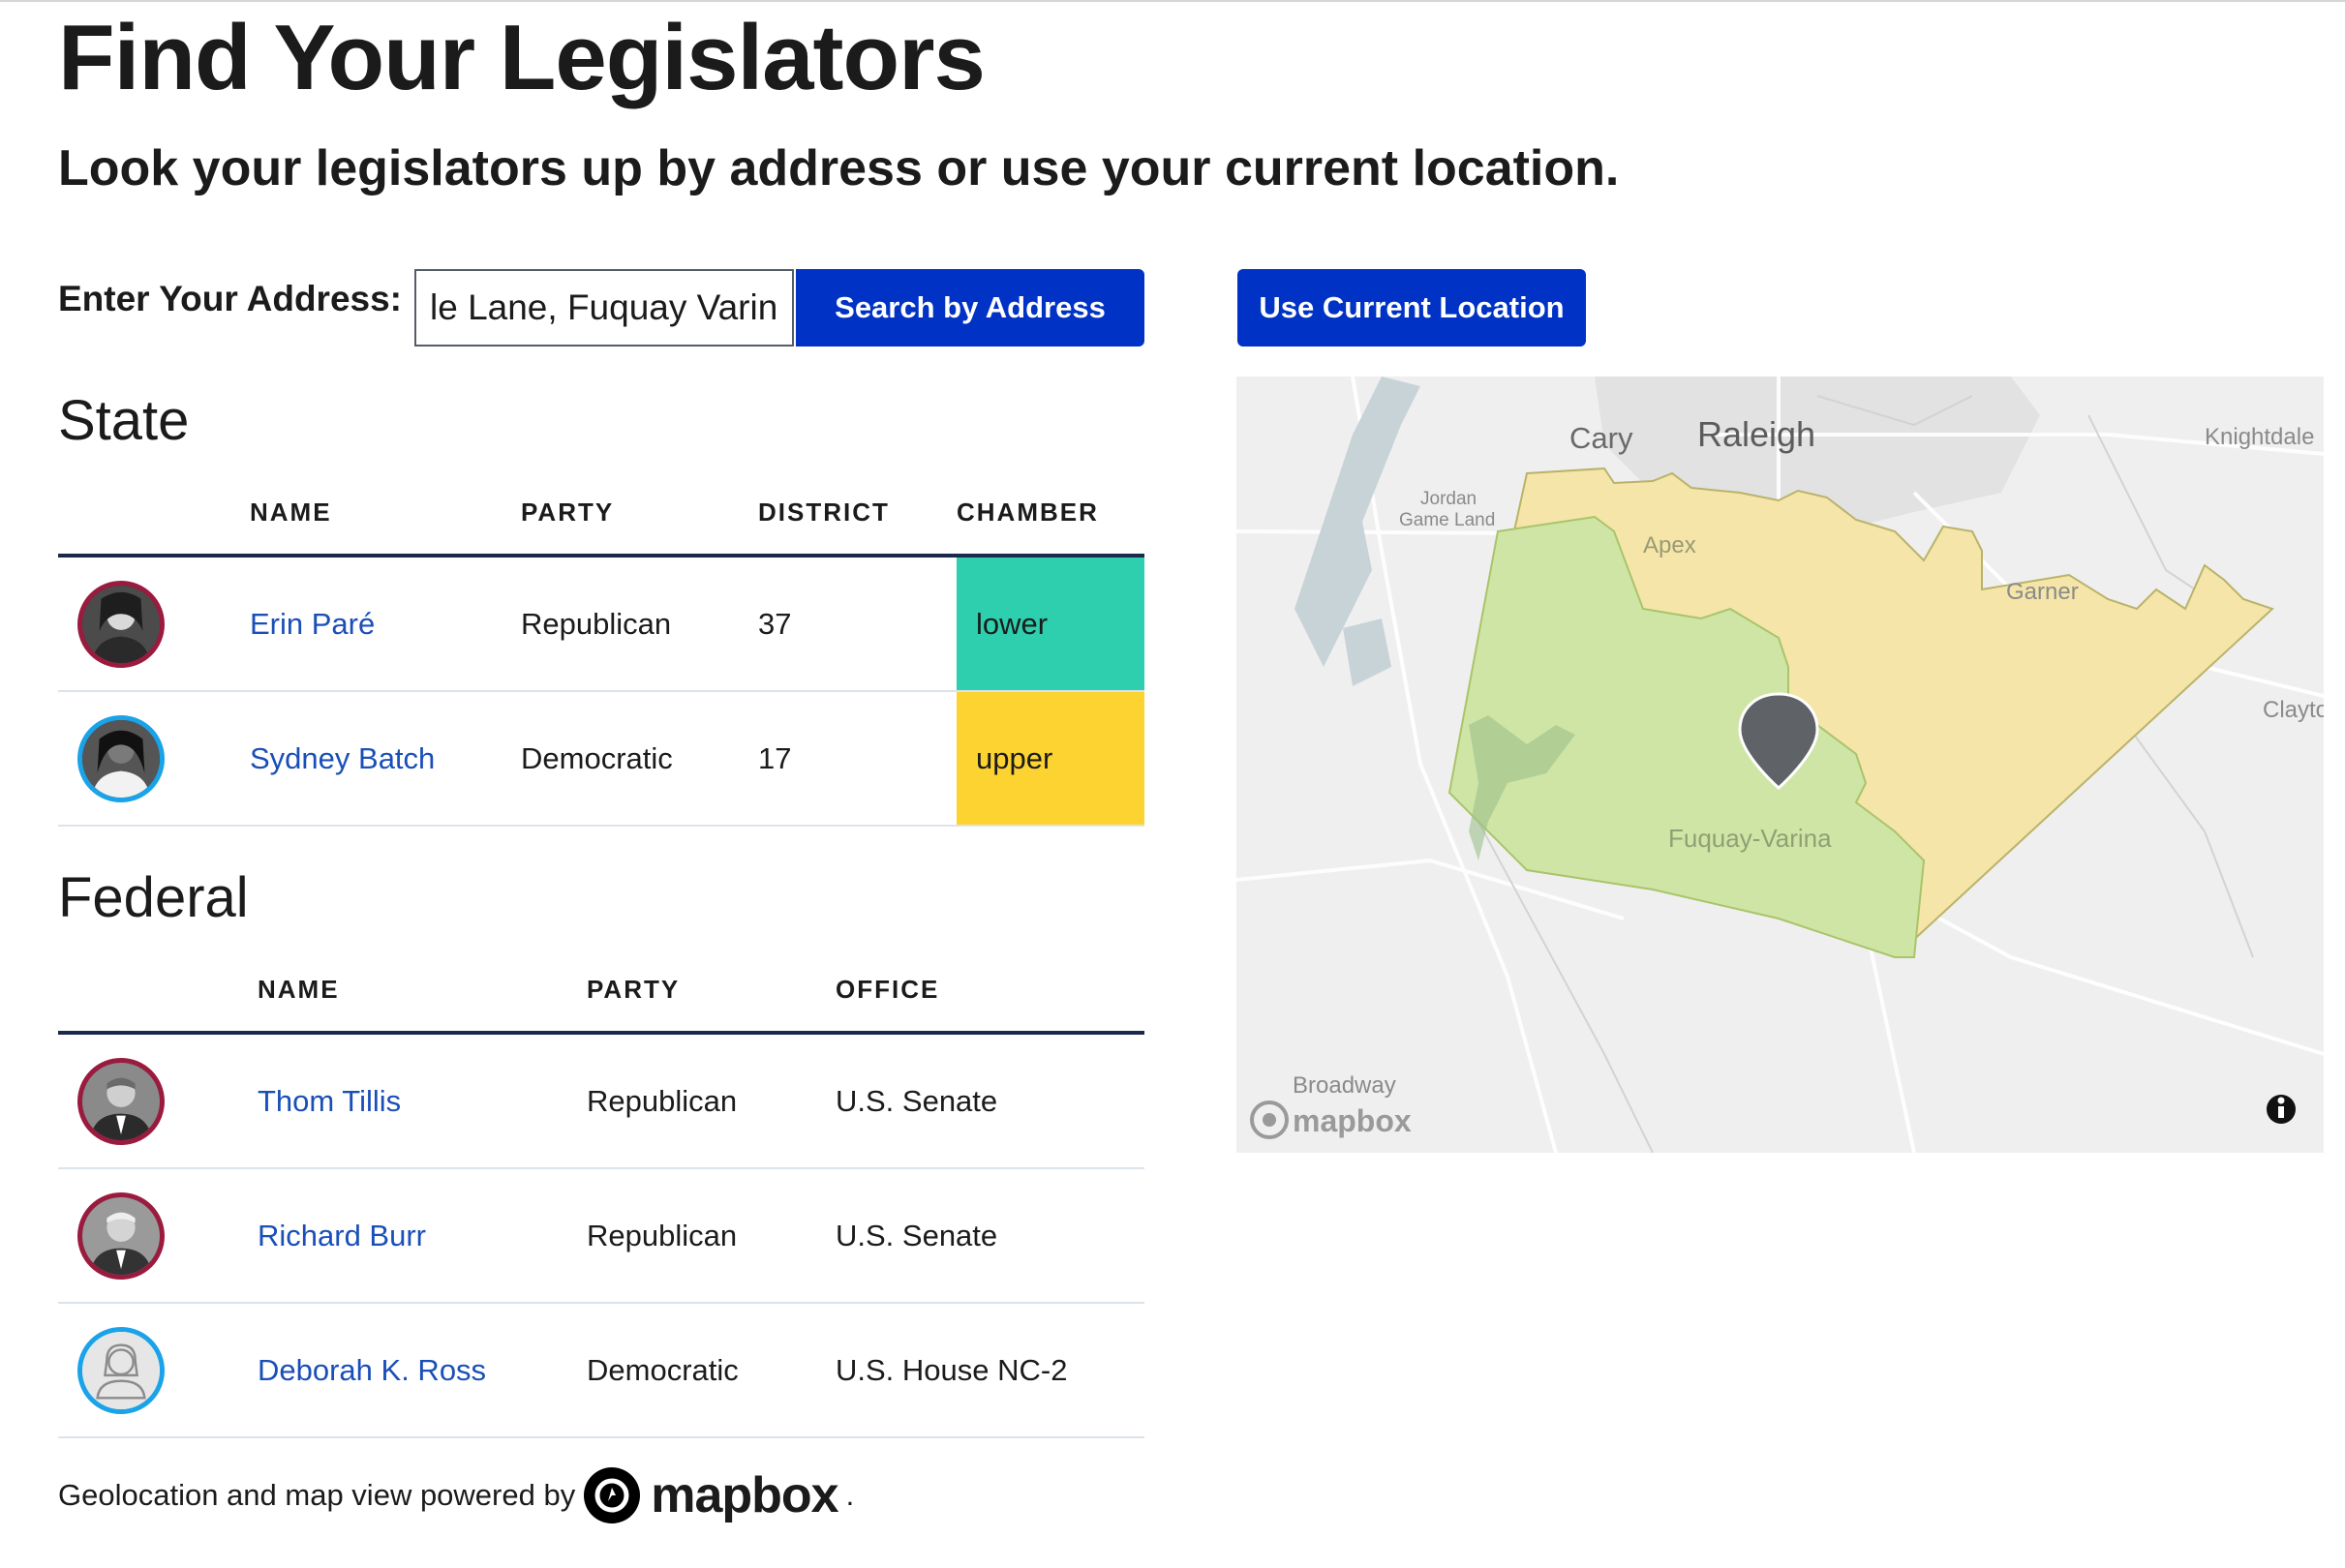 This screenshot has width=2345, height=1568. I want to click on broadway-label: Broadway, so click(1345, 1085).